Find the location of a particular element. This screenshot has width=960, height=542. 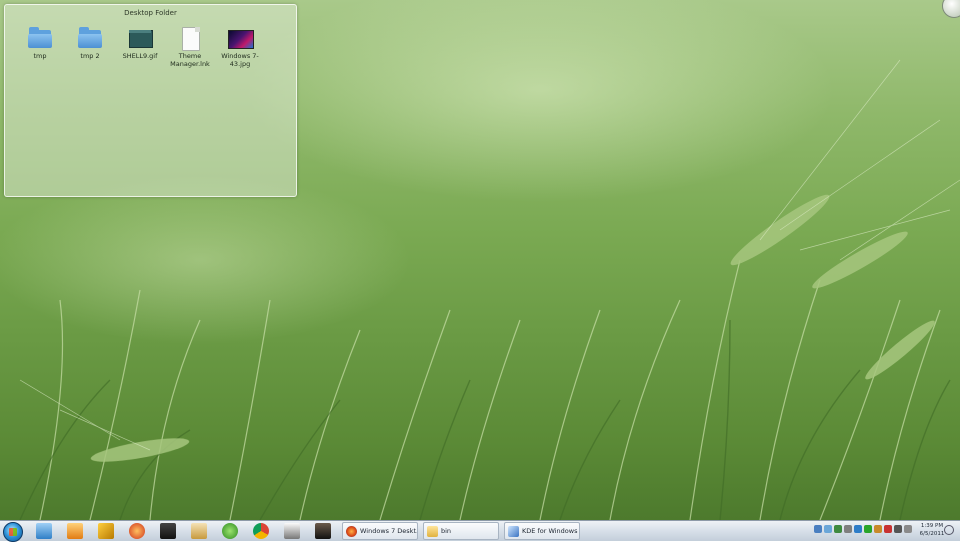

desktop-item-shell9-gif: SHELL9.gif is located at coordinates (140, 43).